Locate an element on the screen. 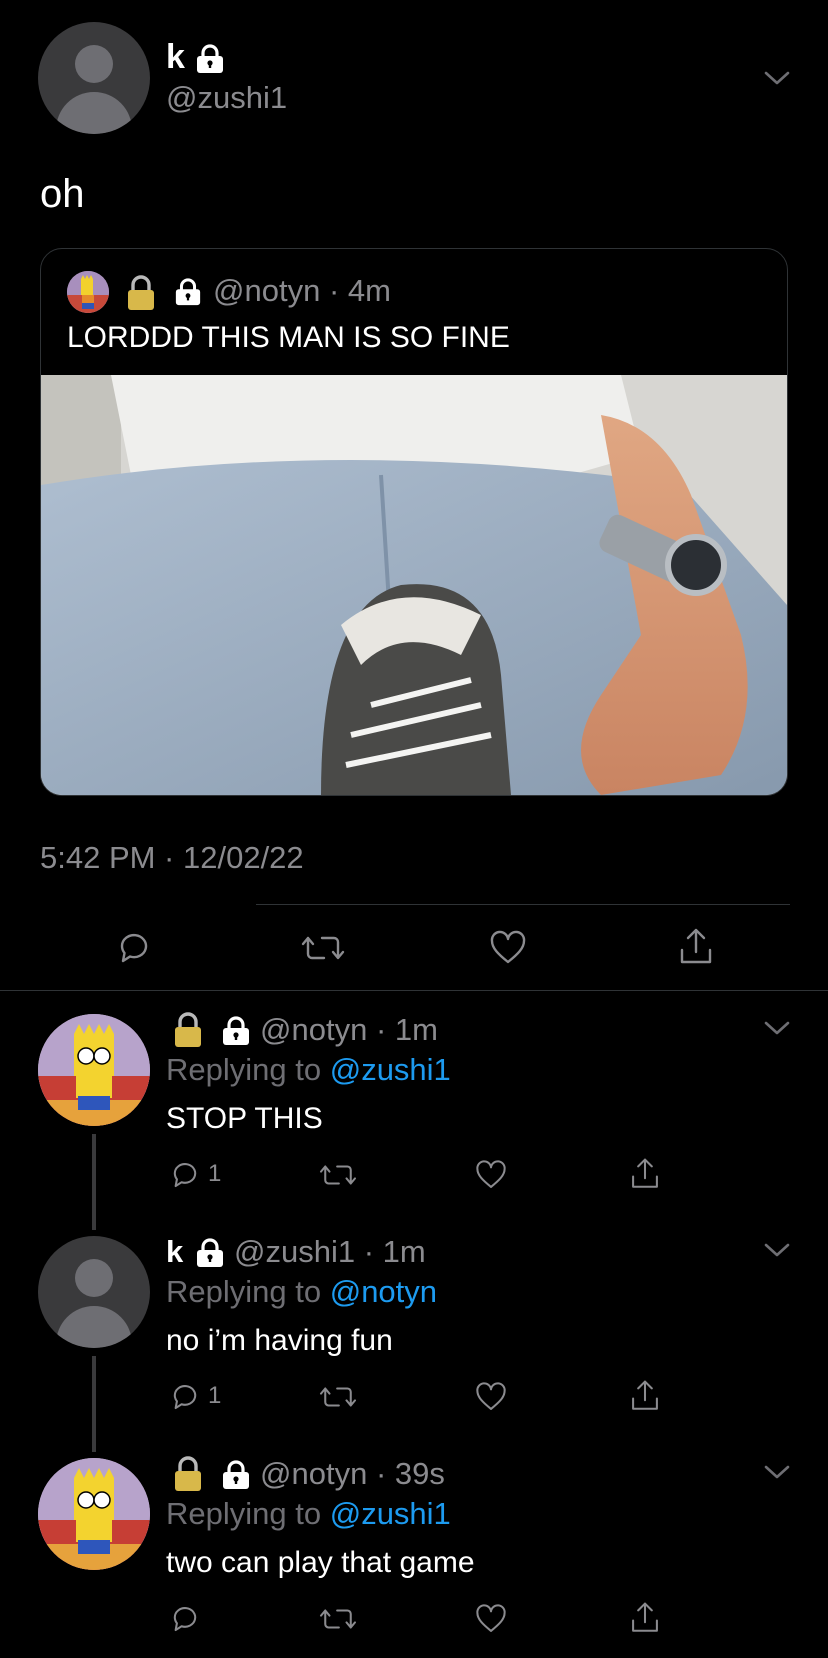 The image size is (828, 1658). reply-text: no i’m having fun is located at coordinates (279, 1340).